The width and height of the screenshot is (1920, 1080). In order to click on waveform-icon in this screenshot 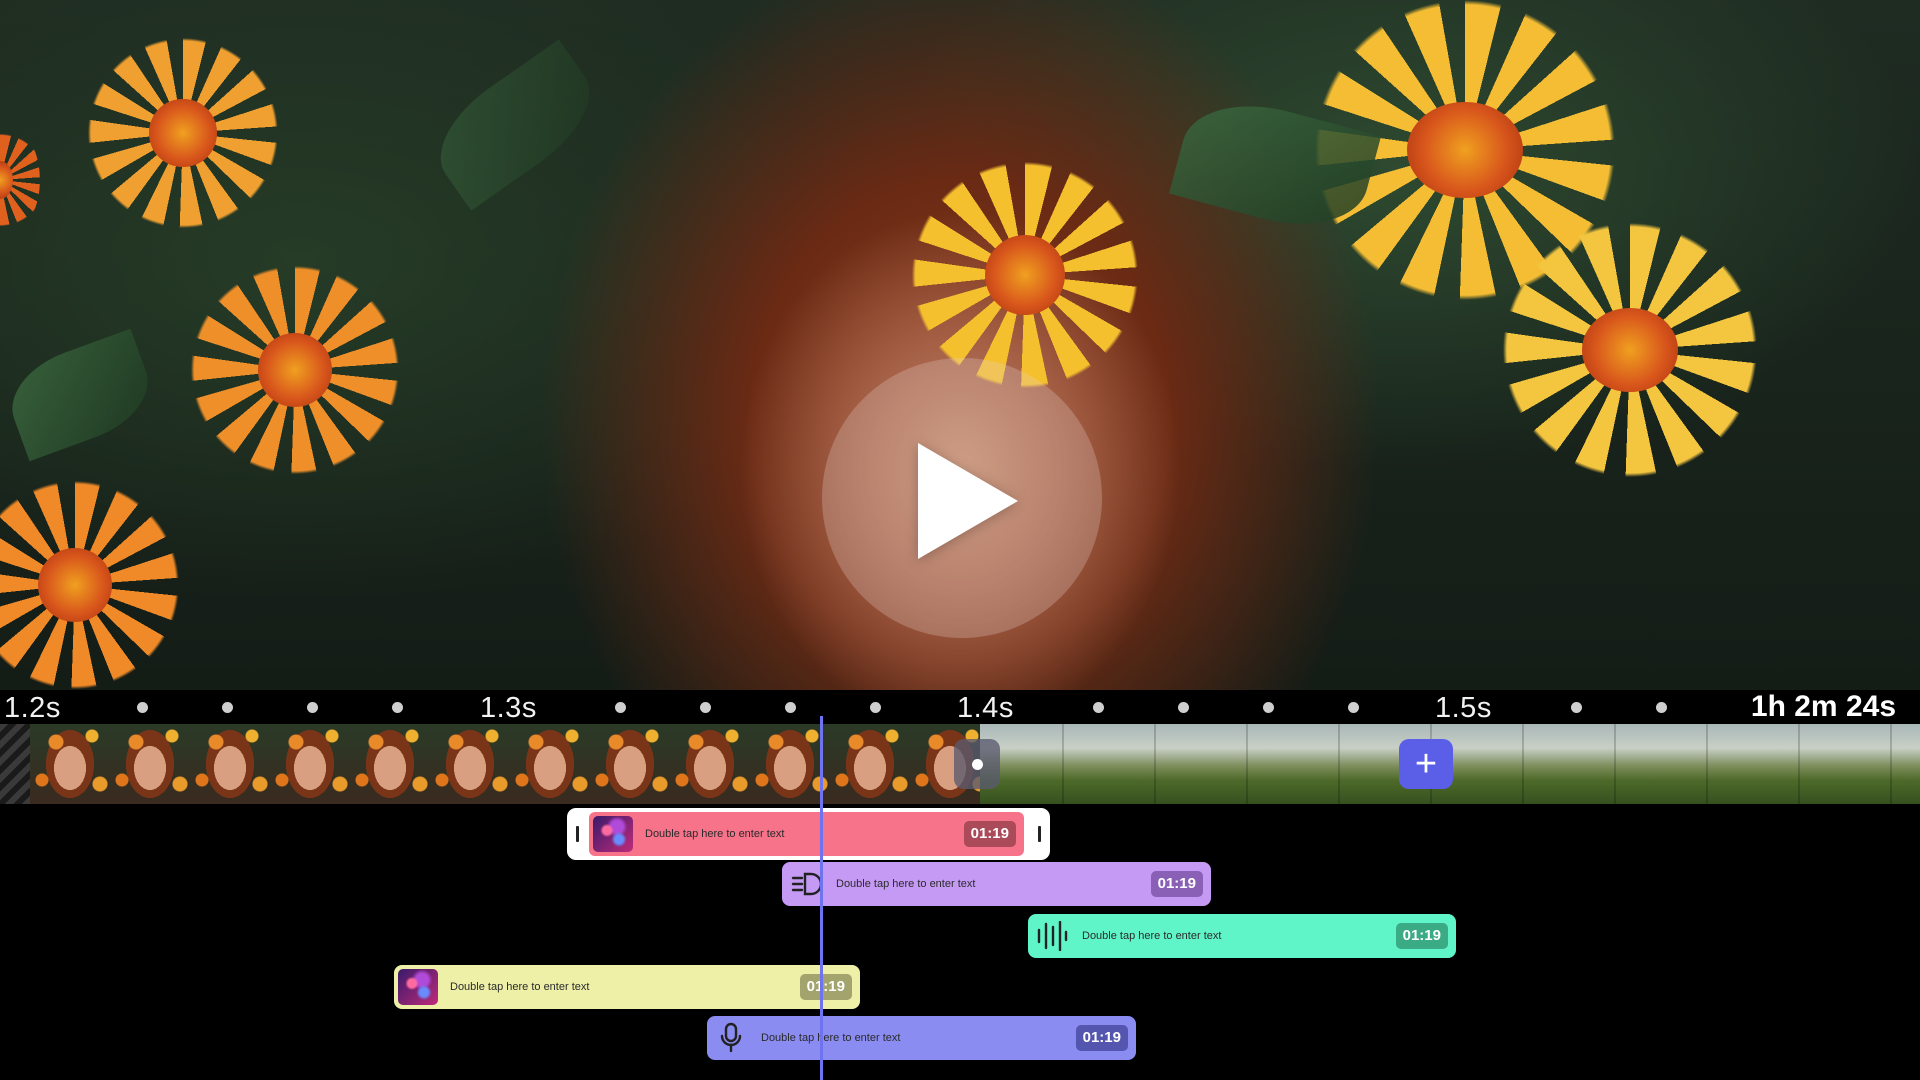, I will do `click(1052, 936)`.